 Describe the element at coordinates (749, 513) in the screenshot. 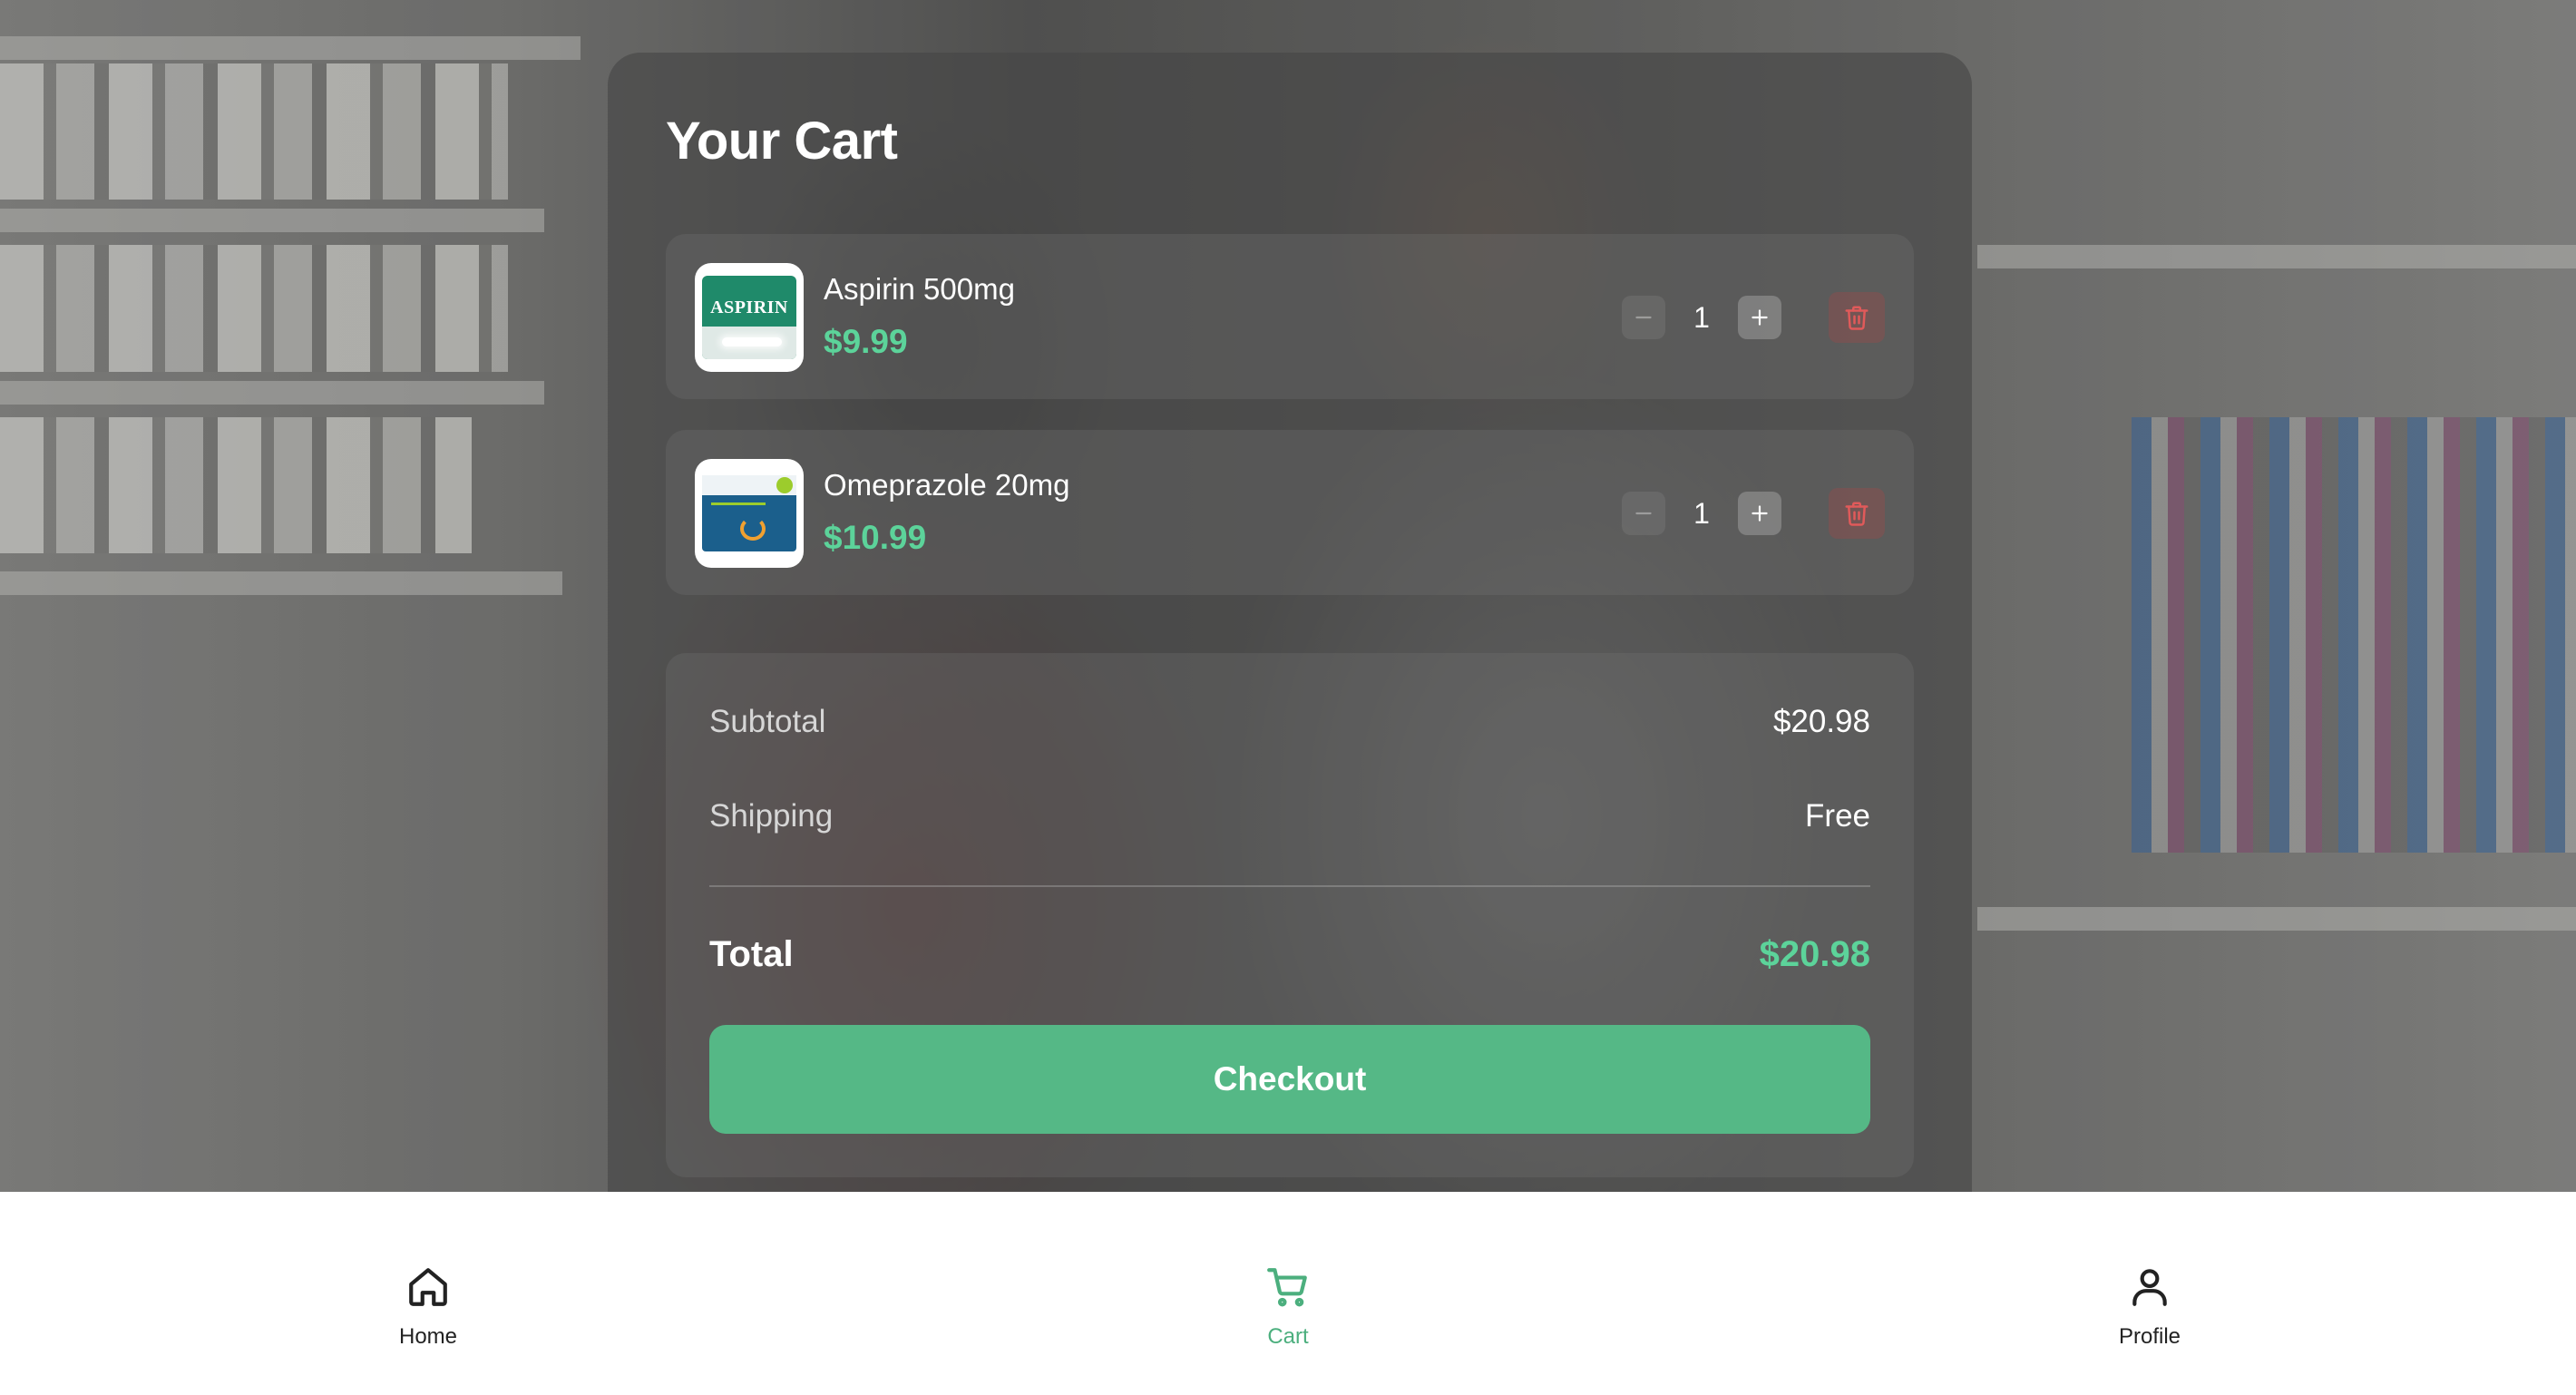

I see `omeprazole-package-image` at that location.